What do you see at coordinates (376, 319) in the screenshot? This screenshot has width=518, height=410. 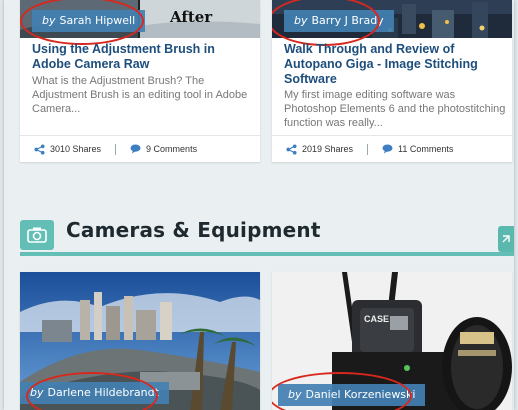 I see `brand-label: CASE` at bounding box center [376, 319].